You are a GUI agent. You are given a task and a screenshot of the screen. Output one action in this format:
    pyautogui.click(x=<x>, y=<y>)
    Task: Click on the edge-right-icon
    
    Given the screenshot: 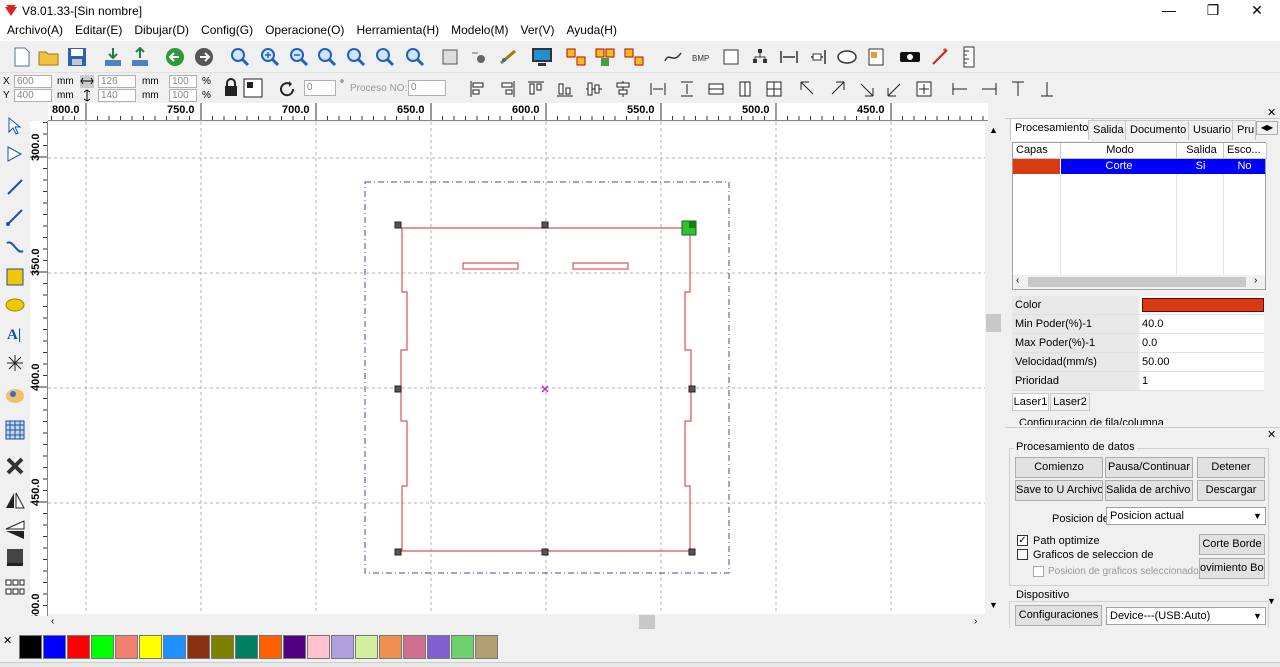 What is the action you would take?
    pyautogui.click(x=989, y=89)
    